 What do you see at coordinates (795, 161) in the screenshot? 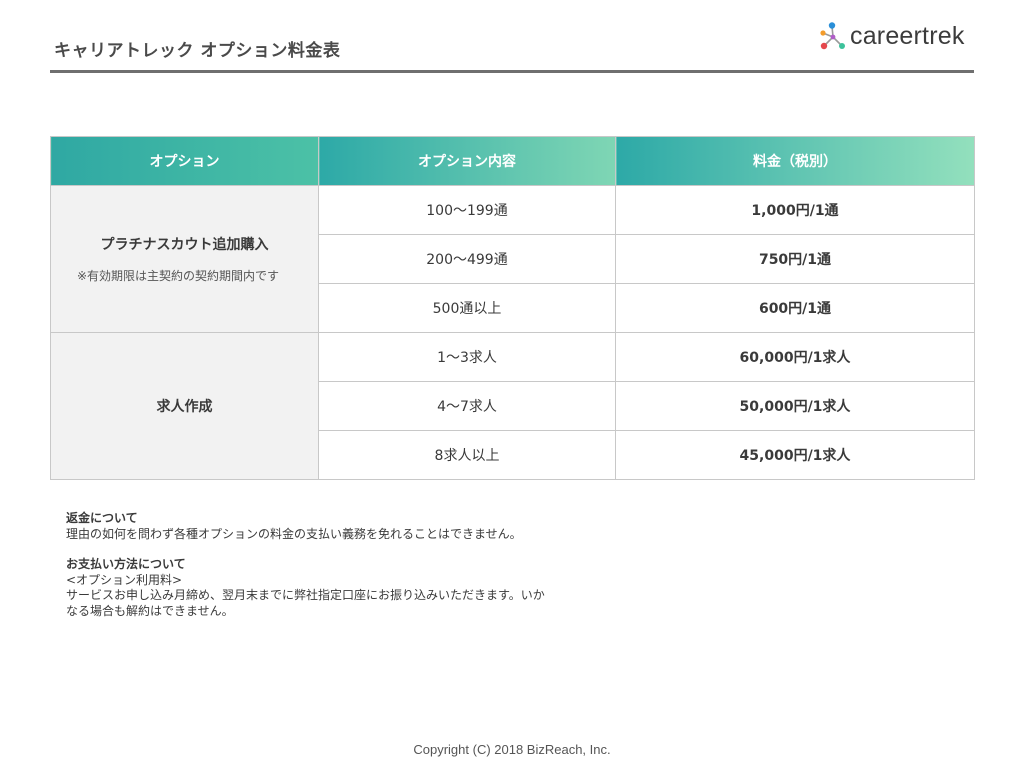
I see `header-price: 料金（税別）` at bounding box center [795, 161].